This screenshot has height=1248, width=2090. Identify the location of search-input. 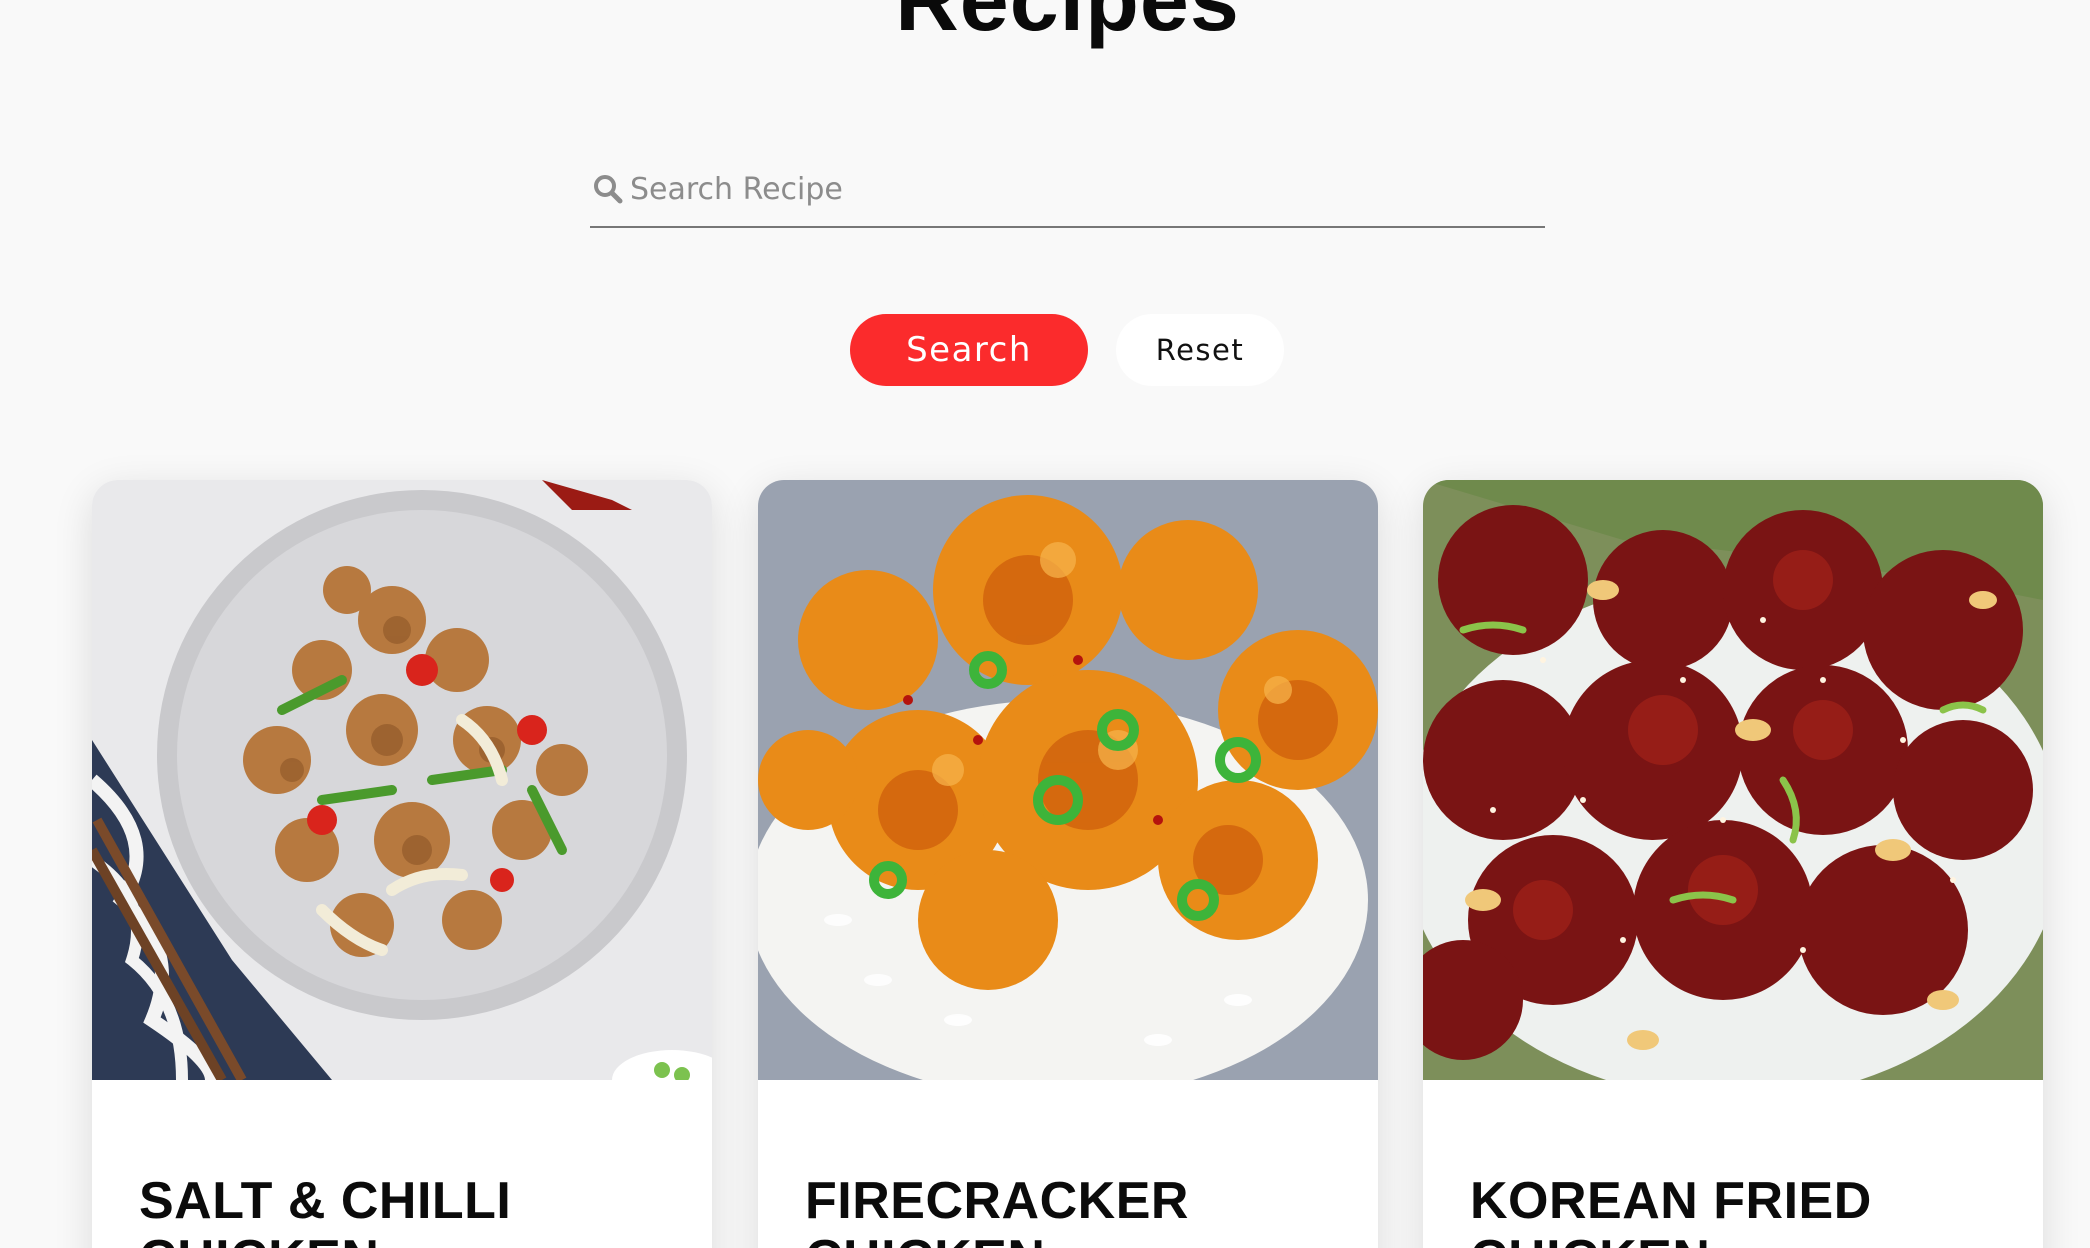
(1087, 189).